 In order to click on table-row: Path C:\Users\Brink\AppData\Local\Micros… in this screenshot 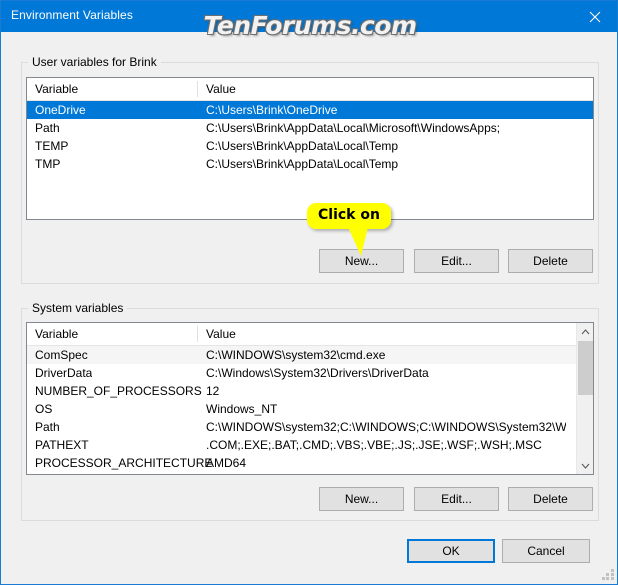, I will do `click(310, 128)`.